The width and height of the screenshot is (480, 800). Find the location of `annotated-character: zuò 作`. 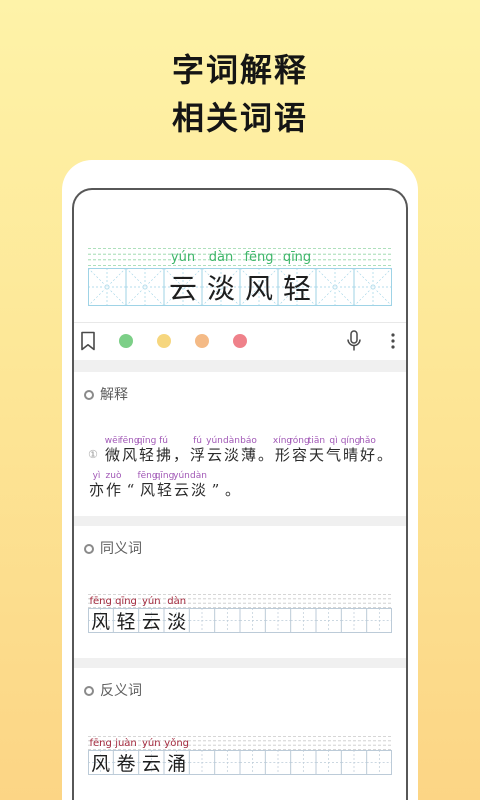

annotated-character: zuò 作 is located at coordinates (113, 485).